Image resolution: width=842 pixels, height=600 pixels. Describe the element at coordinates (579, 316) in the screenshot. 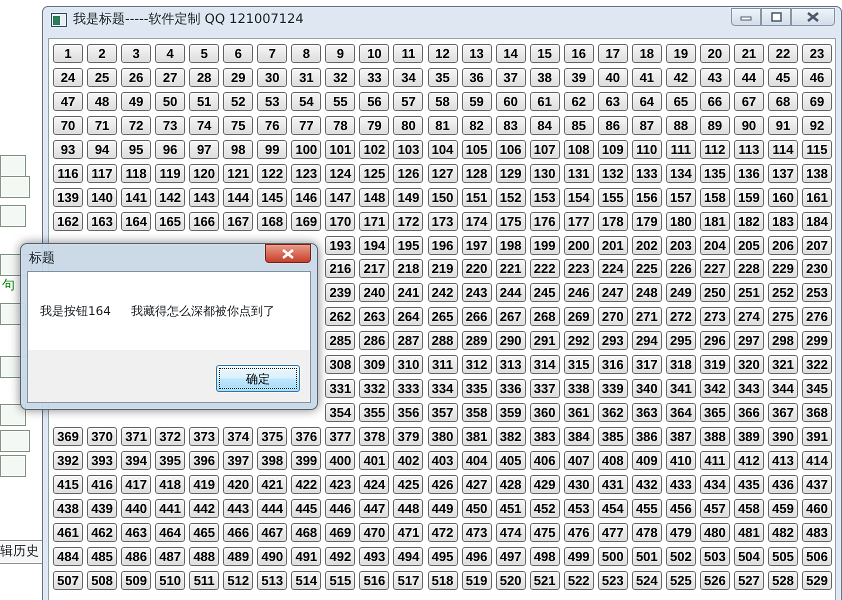

I see `number-button: 269` at that location.